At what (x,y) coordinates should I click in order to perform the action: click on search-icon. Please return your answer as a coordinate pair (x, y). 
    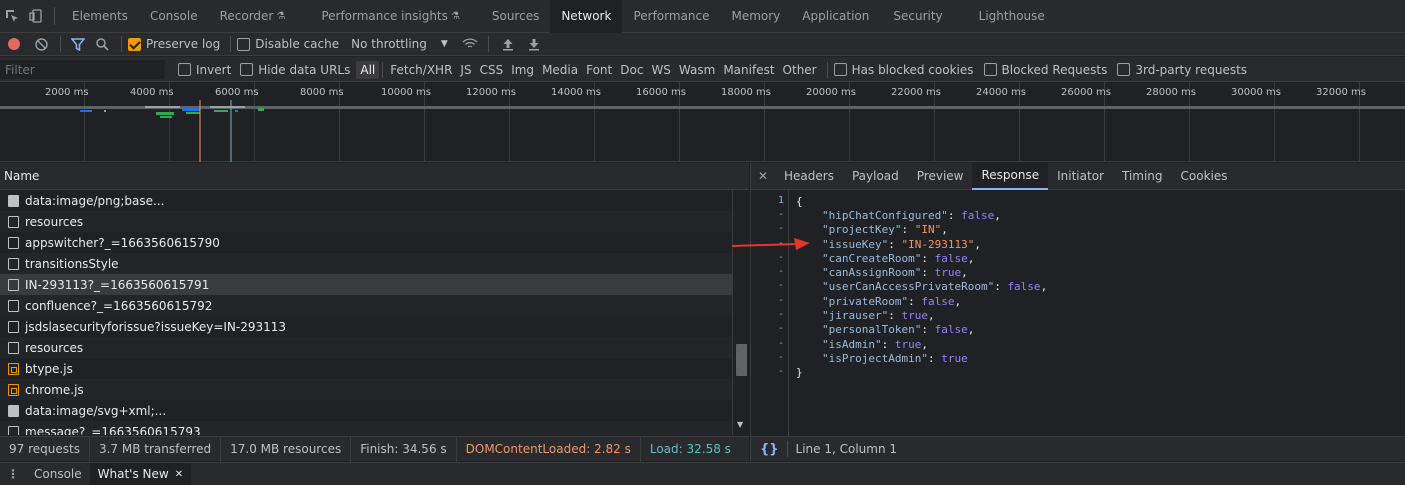
    Looking at the image, I should click on (102, 44).